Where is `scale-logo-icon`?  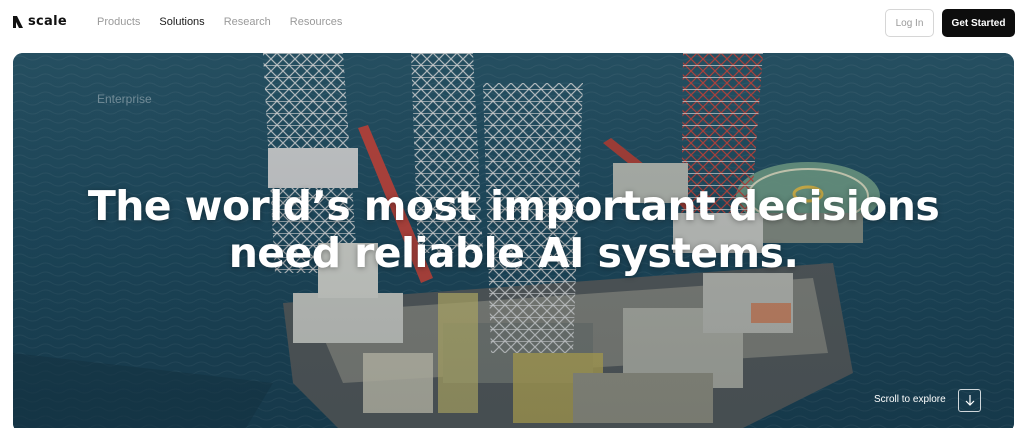
scale-logo-icon is located at coordinates (18, 22).